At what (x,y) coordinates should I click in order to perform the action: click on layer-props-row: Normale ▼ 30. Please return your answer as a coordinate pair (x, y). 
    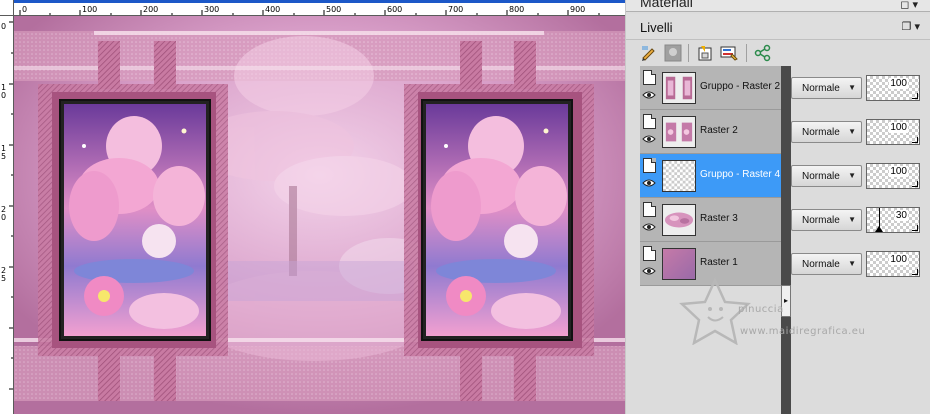
    Looking at the image, I should click on (860, 220).